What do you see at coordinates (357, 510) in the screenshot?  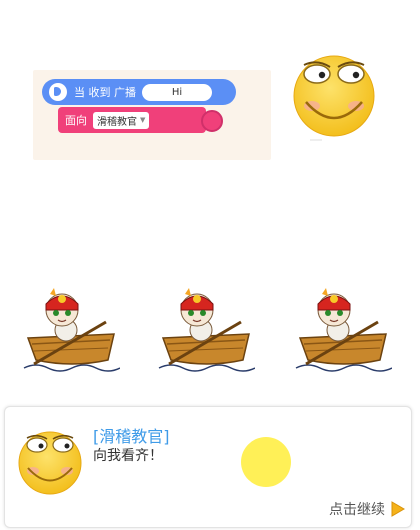 I see `continue-label: 点击继续` at bounding box center [357, 510].